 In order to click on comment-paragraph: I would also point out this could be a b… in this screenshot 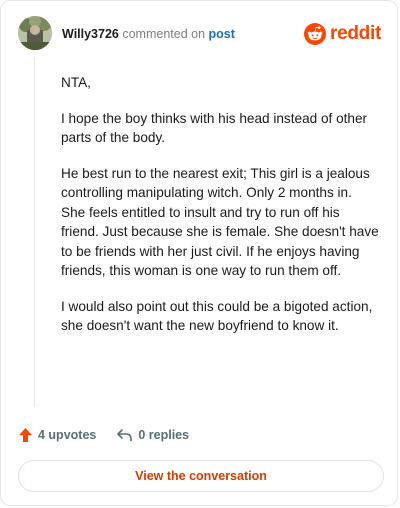, I will do `click(217, 316)`.